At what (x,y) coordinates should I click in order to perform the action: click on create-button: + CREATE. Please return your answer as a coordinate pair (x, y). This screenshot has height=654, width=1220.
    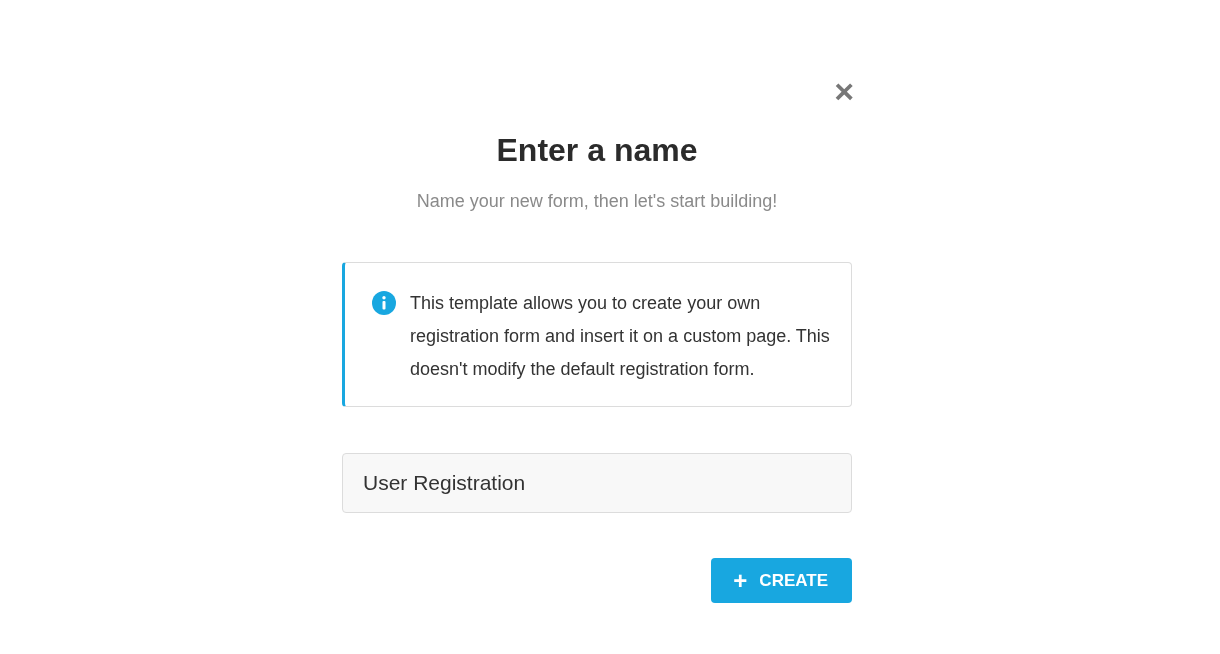
    Looking at the image, I should click on (781, 580).